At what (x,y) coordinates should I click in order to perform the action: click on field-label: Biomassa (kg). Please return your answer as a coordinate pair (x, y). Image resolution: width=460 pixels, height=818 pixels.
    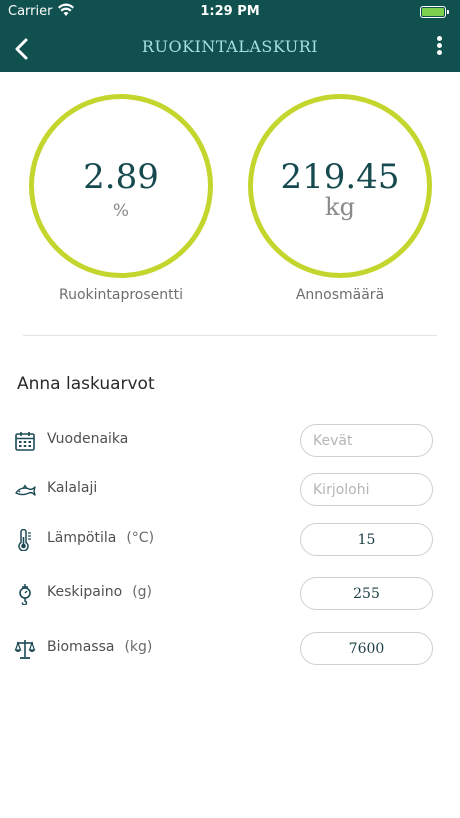
    Looking at the image, I should click on (99, 647).